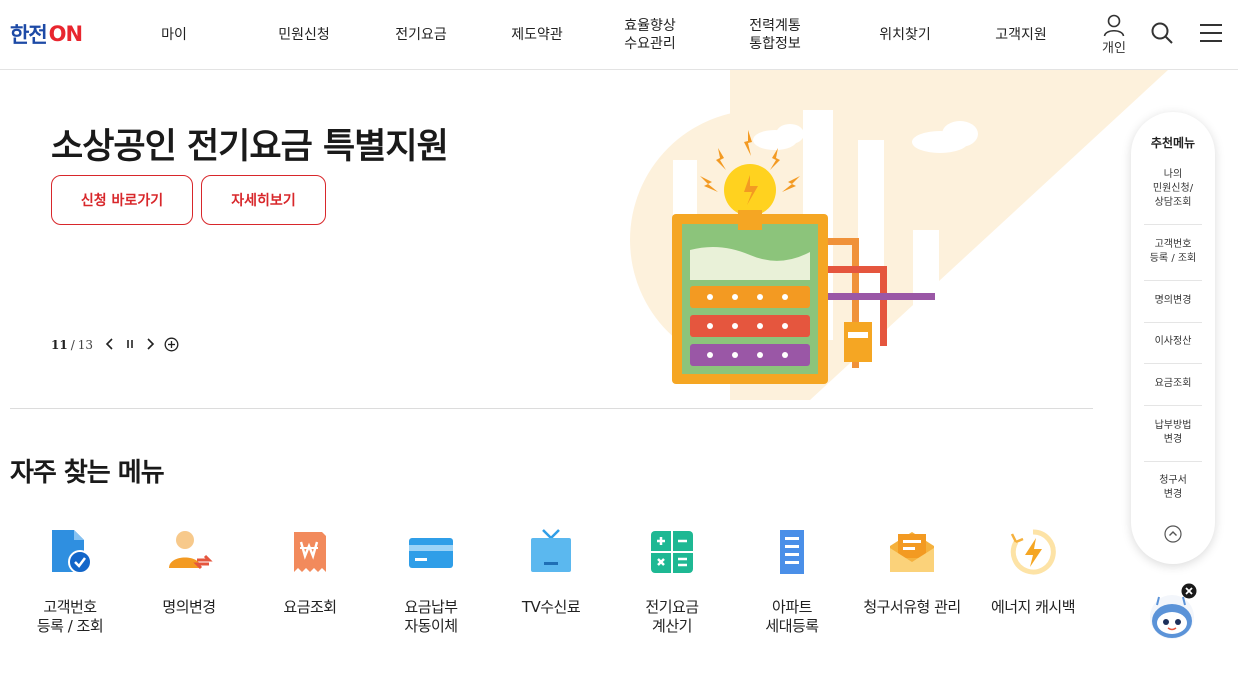  I want to click on quick-item-payment-method: 납부방법 변경, so click(1173, 433).